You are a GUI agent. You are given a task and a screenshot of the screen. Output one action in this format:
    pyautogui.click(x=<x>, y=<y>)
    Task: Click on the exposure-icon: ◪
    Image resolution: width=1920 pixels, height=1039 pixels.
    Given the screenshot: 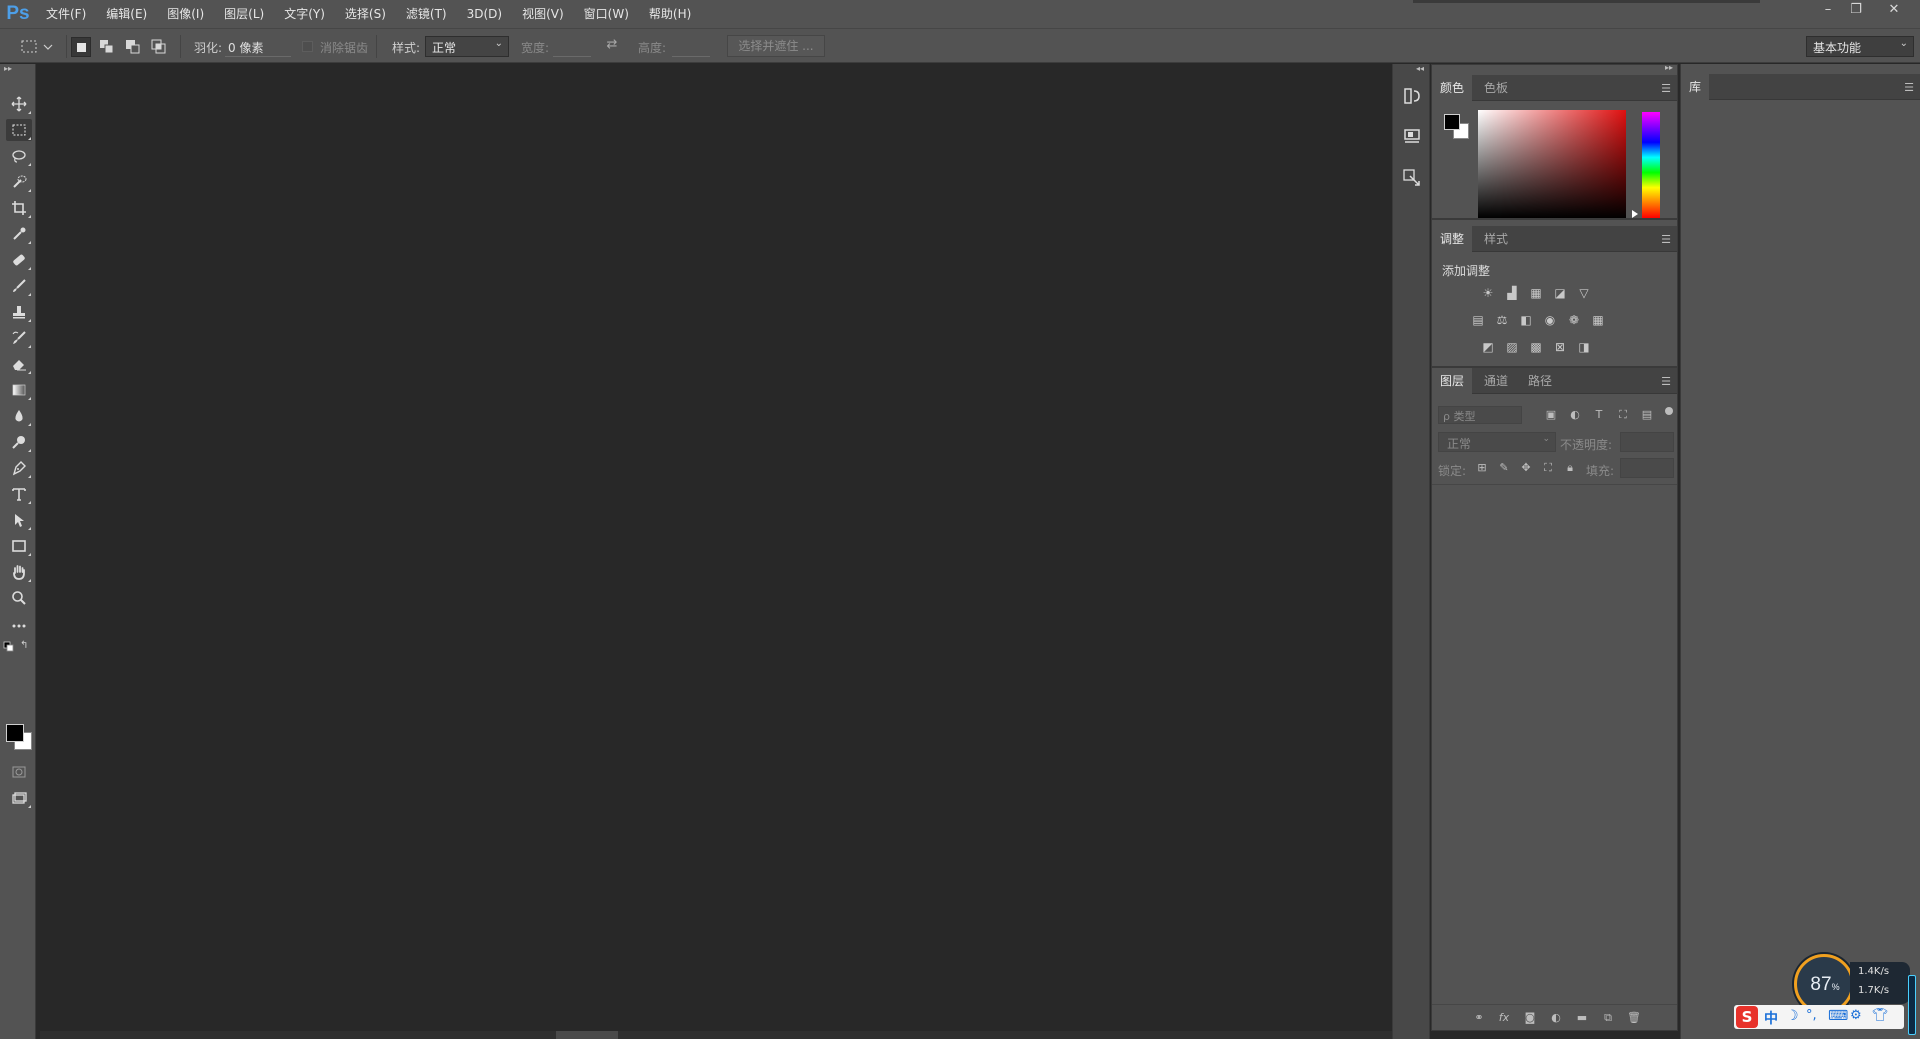 What is the action you would take?
    pyautogui.click(x=1560, y=293)
    